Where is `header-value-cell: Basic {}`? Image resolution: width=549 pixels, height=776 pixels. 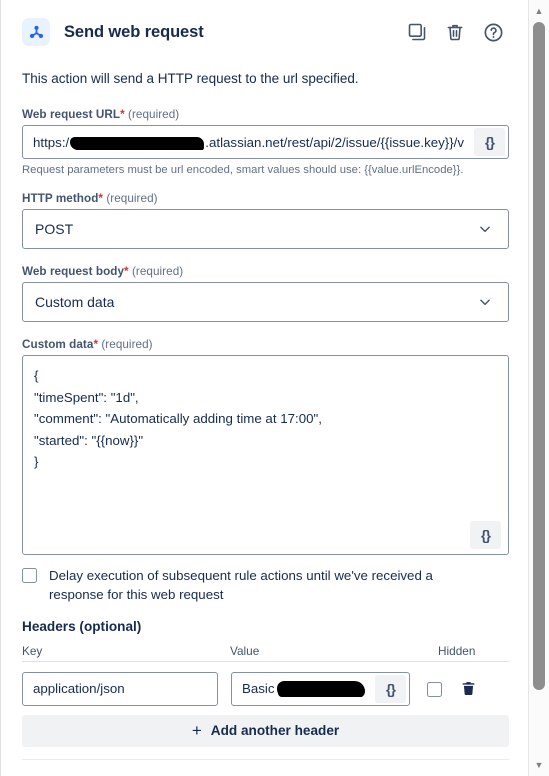
header-value-cell: Basic {} is located at coordinates (320, 688).